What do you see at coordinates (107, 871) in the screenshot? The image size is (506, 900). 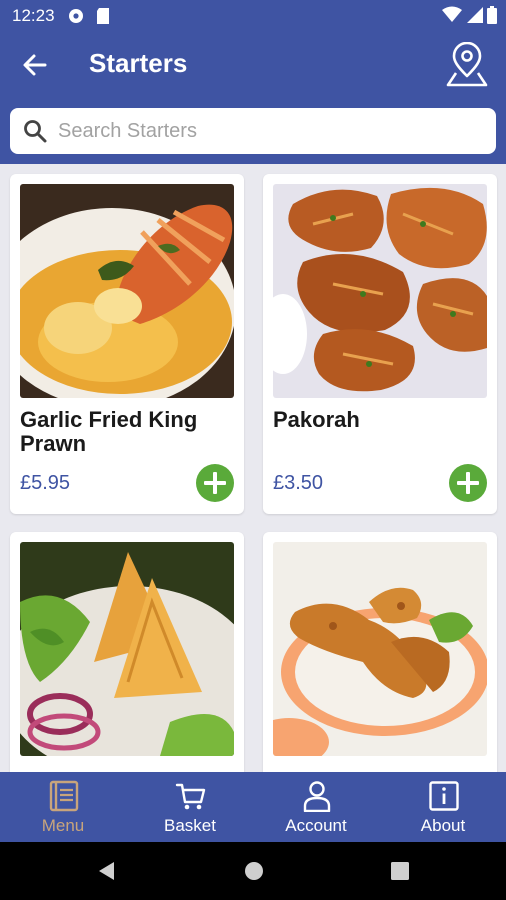 I see `back-triangle-icon` at bounding box center [107, 871].